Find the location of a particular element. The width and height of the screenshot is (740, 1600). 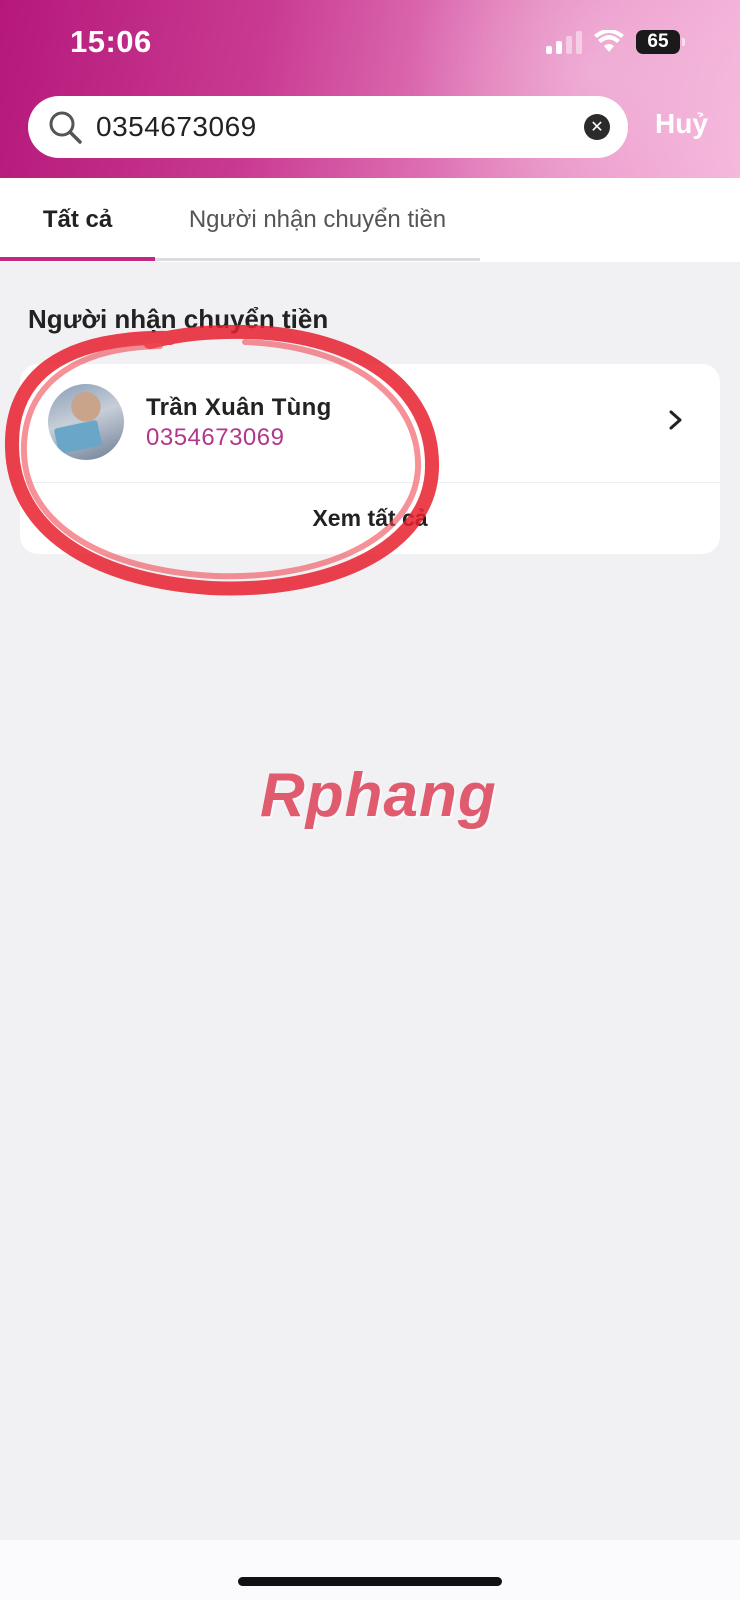

watermark-text: Rphang is located at coordinates (378, 795).